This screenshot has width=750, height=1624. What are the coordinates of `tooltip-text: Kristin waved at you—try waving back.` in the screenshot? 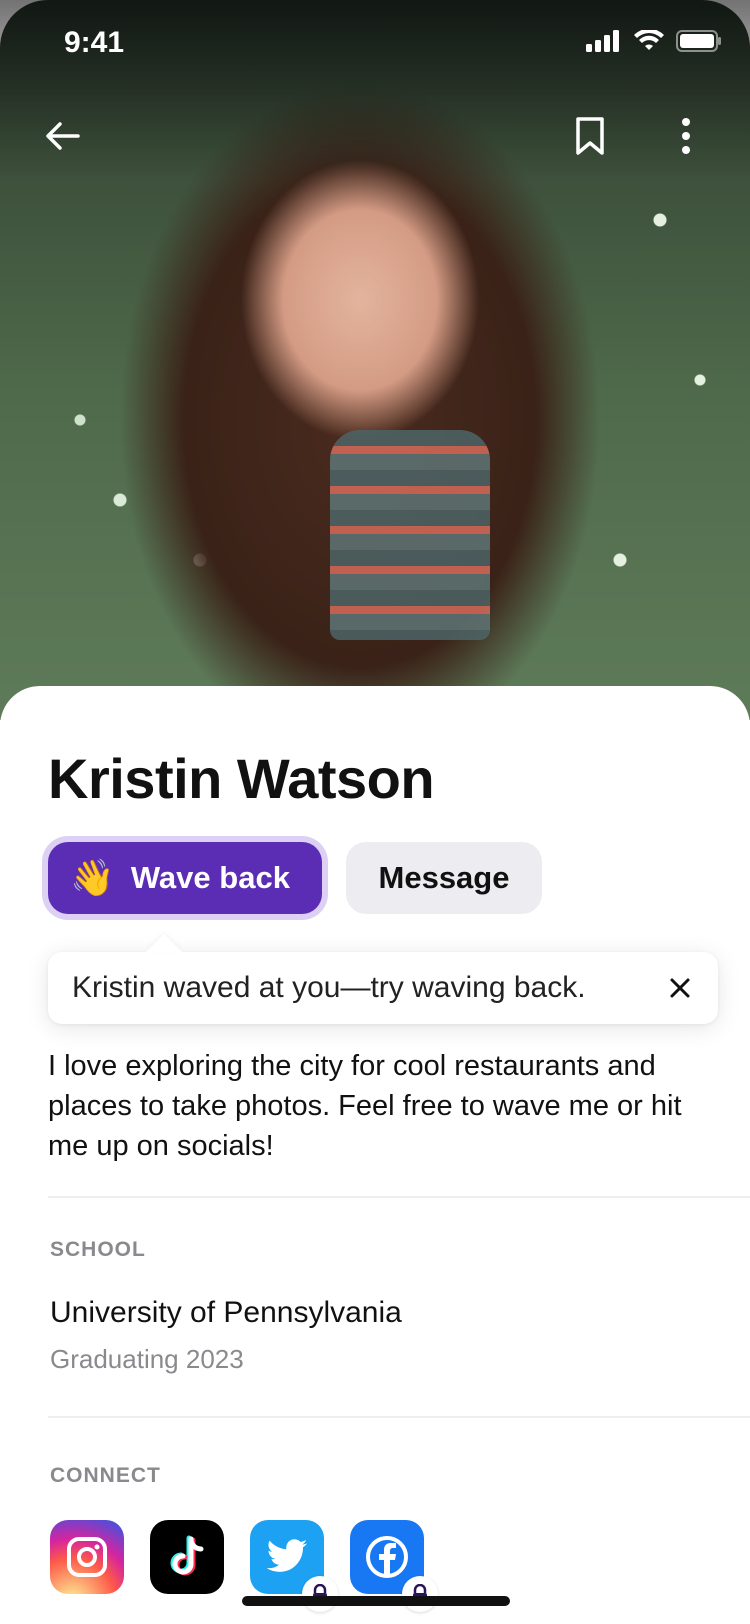 It's located at (329, 987).